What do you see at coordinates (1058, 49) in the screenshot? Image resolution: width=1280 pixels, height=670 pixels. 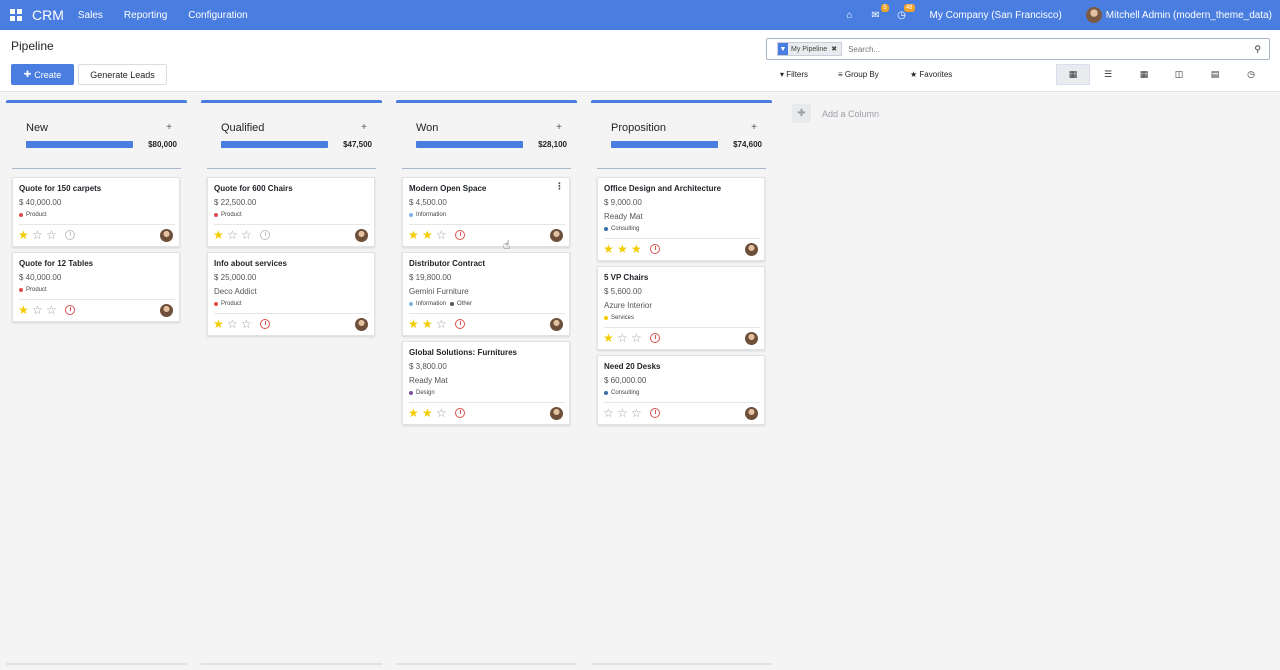 I see `search-input` at bounding box center [1058, 49].